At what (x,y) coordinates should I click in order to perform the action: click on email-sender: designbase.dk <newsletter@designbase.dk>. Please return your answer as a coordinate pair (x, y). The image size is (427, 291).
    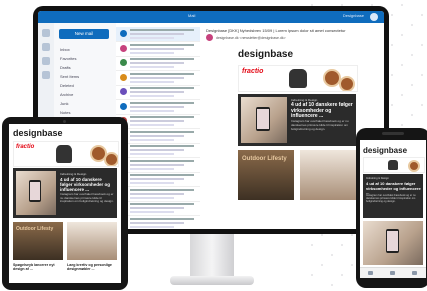
    Looking at the image, I should click on (251, 38).